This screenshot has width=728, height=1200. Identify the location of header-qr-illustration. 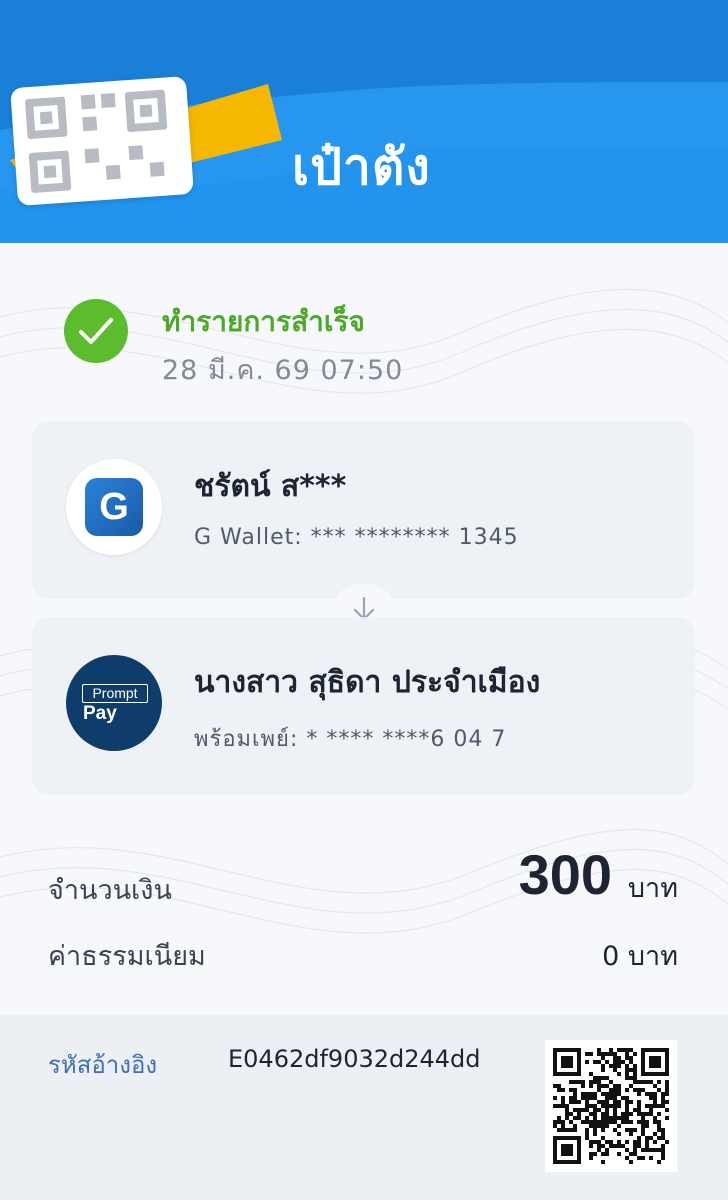
(102, 141).